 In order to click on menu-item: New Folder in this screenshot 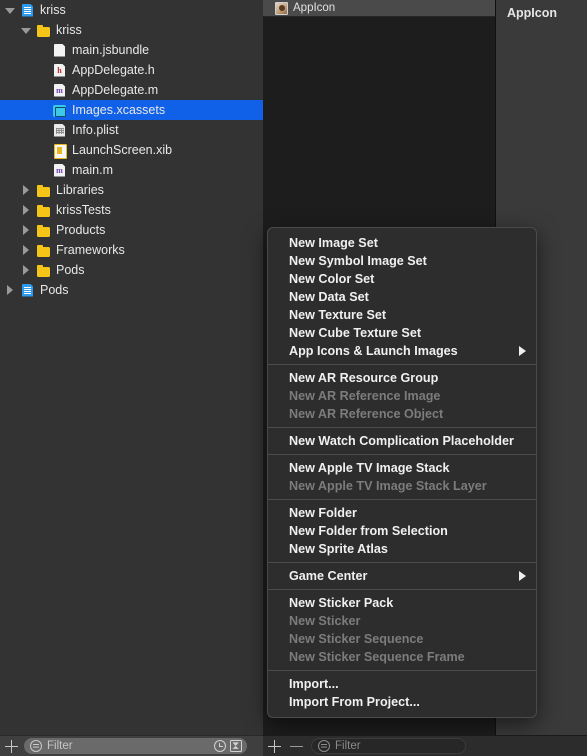, I will do `click(402, 513)`.